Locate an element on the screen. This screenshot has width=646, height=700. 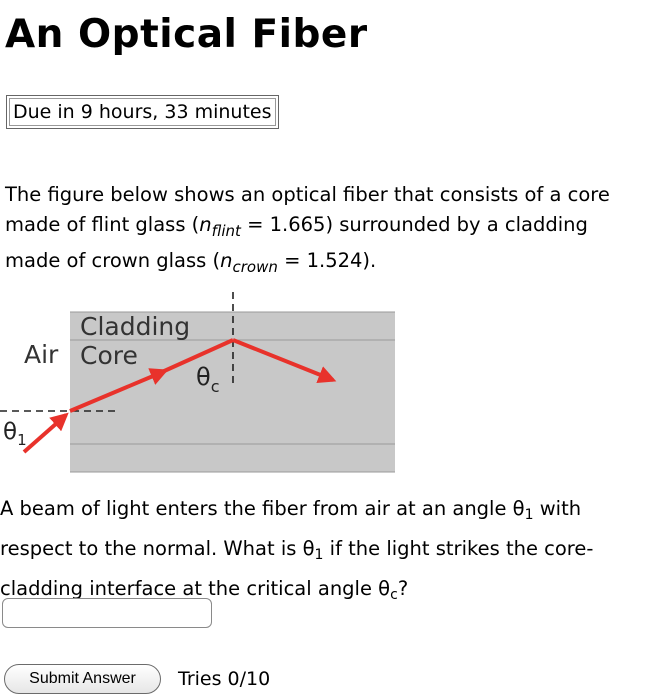
n-crown-symbol: n is located at coordinates (226, 260).